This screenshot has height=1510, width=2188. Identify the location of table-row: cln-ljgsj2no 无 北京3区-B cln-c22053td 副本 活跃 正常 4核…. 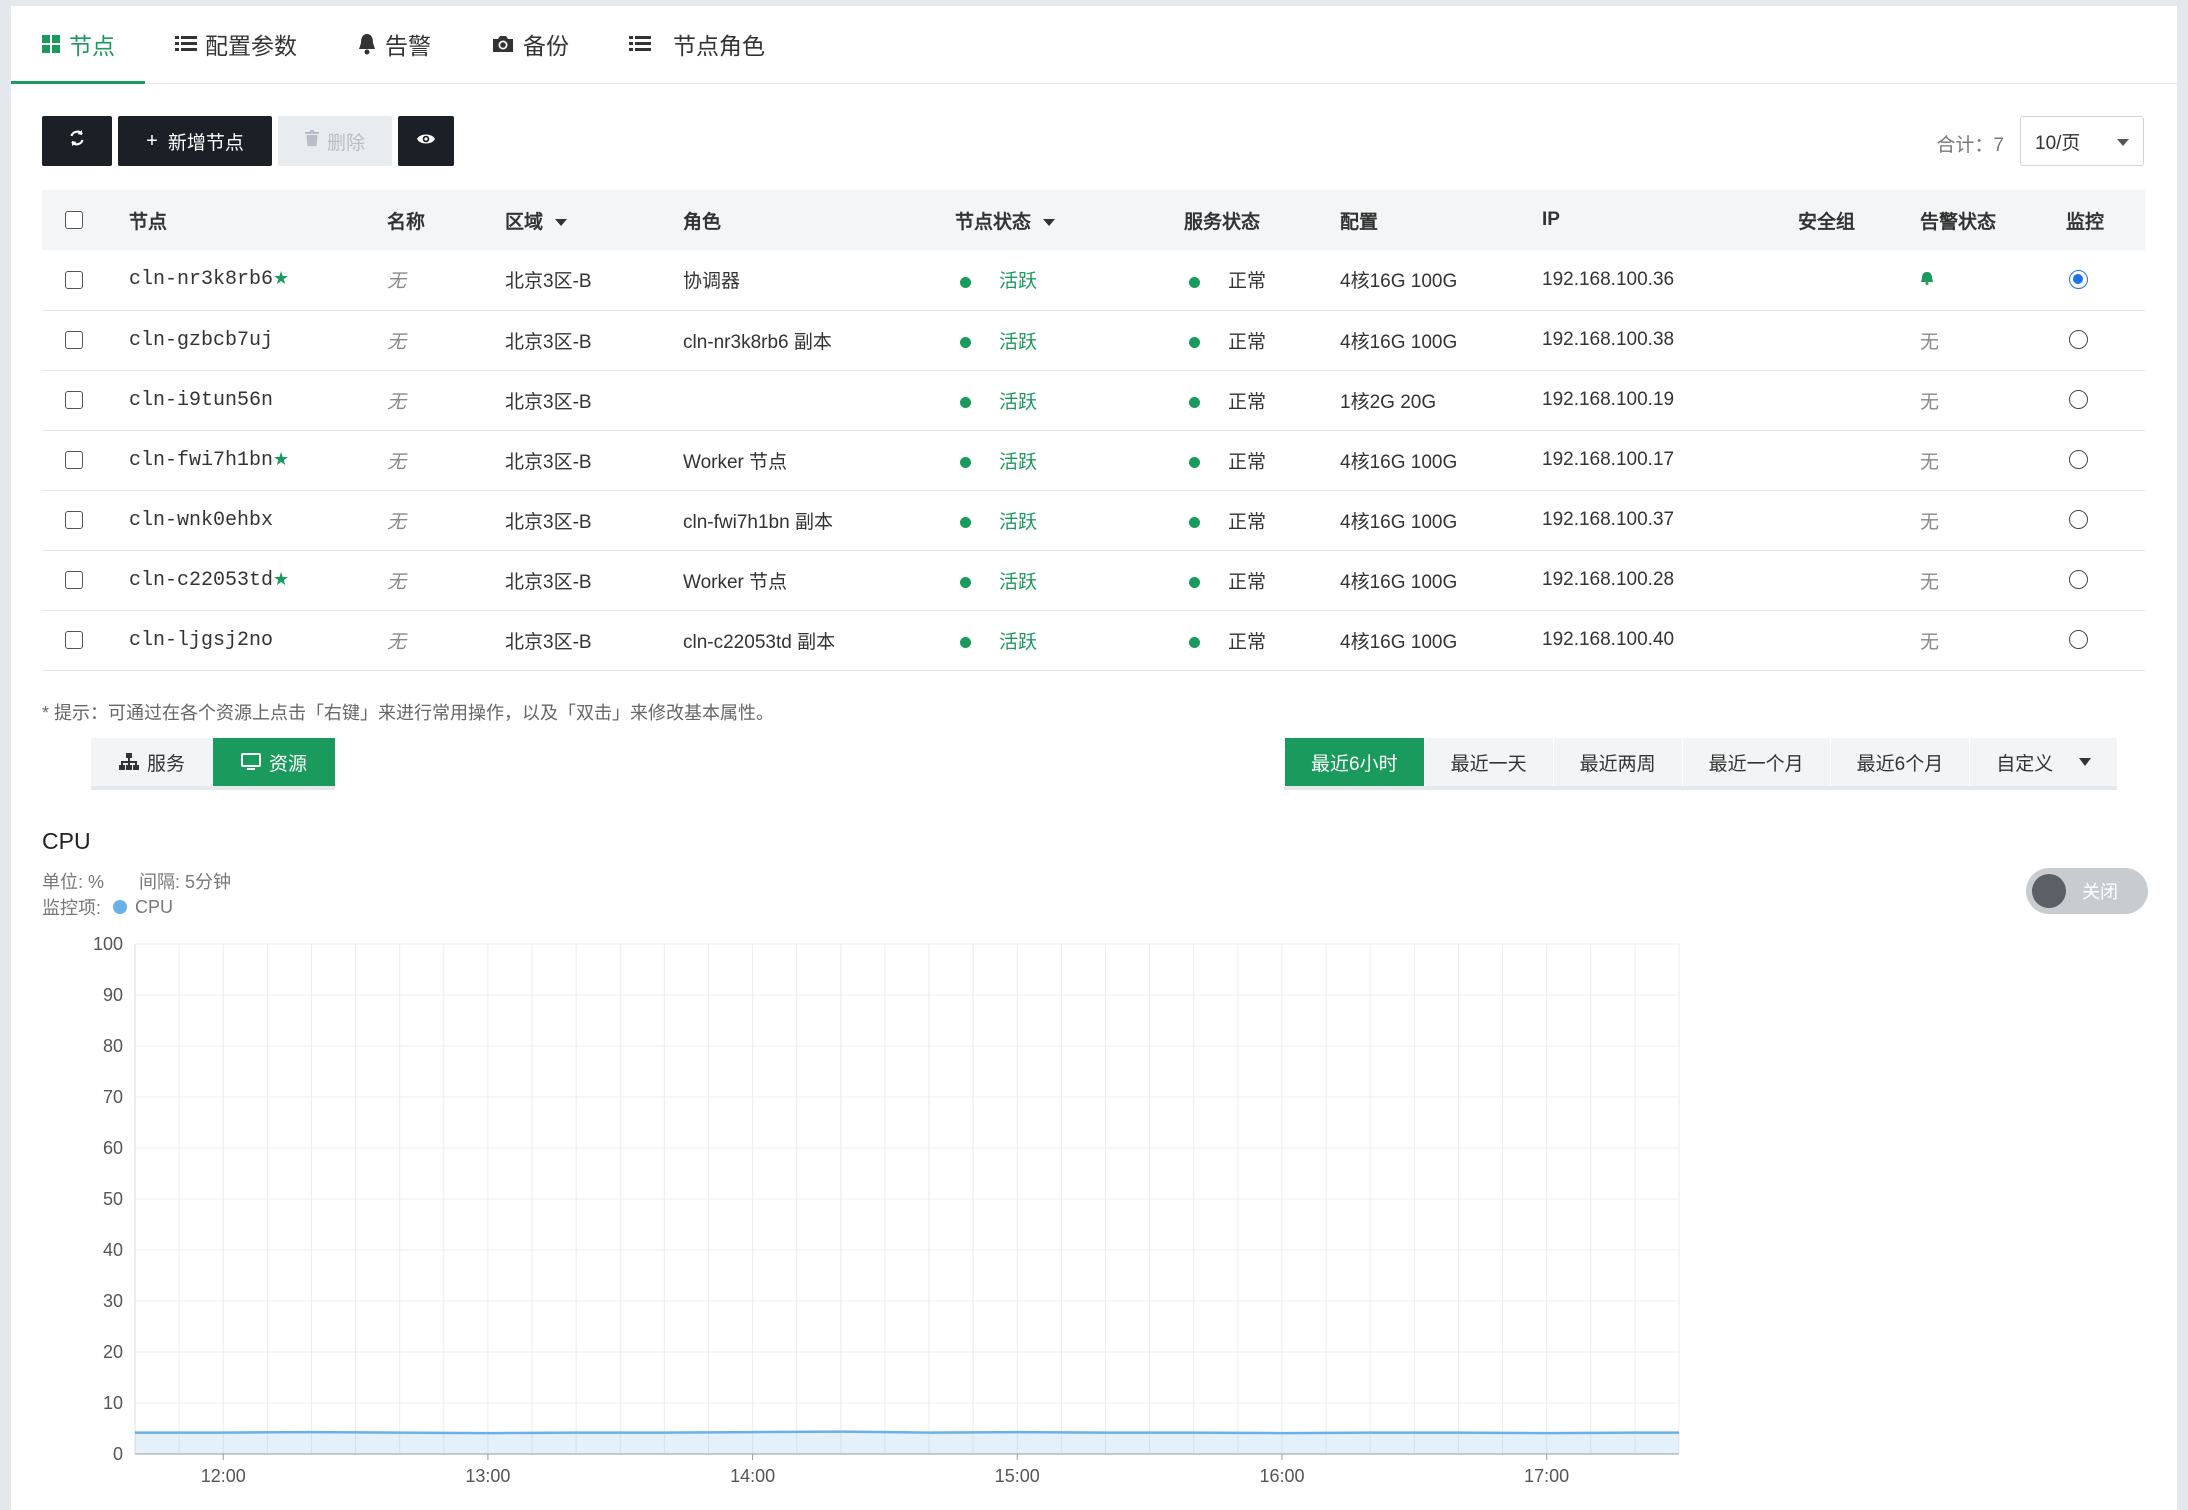
(1093, 640).